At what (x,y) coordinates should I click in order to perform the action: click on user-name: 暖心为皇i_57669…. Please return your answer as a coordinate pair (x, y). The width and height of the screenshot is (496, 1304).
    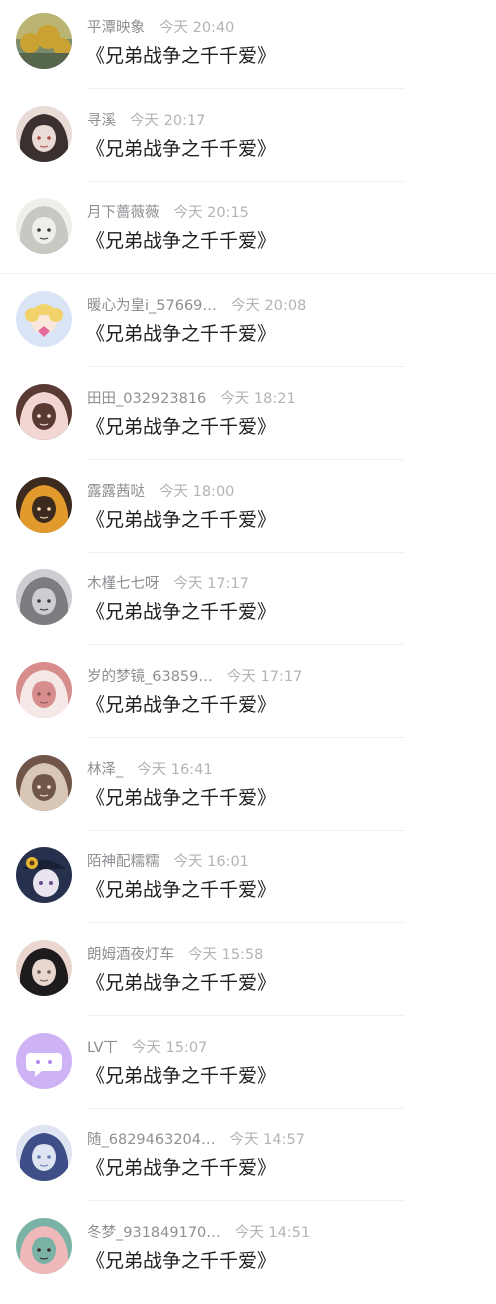
    Looking at the image, I should click on (152, 306).